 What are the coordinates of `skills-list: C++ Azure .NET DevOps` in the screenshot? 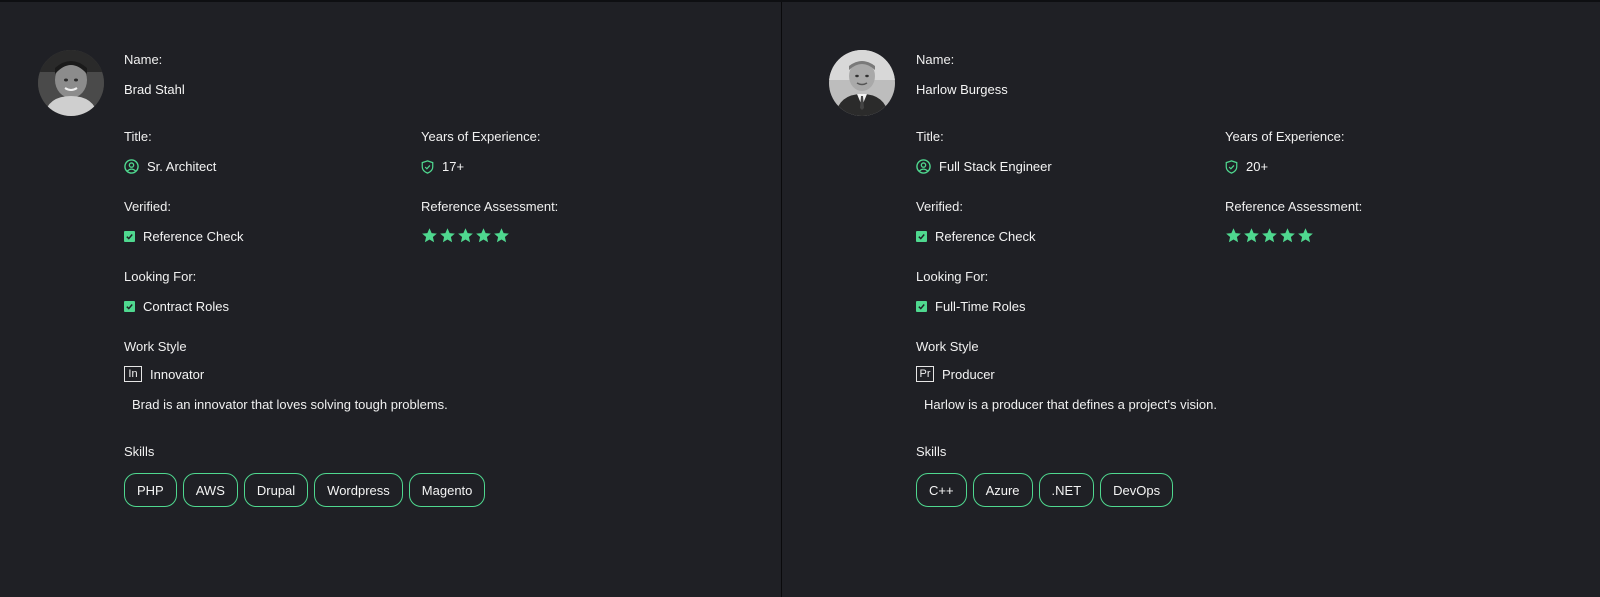 It's located at (1045, 490).